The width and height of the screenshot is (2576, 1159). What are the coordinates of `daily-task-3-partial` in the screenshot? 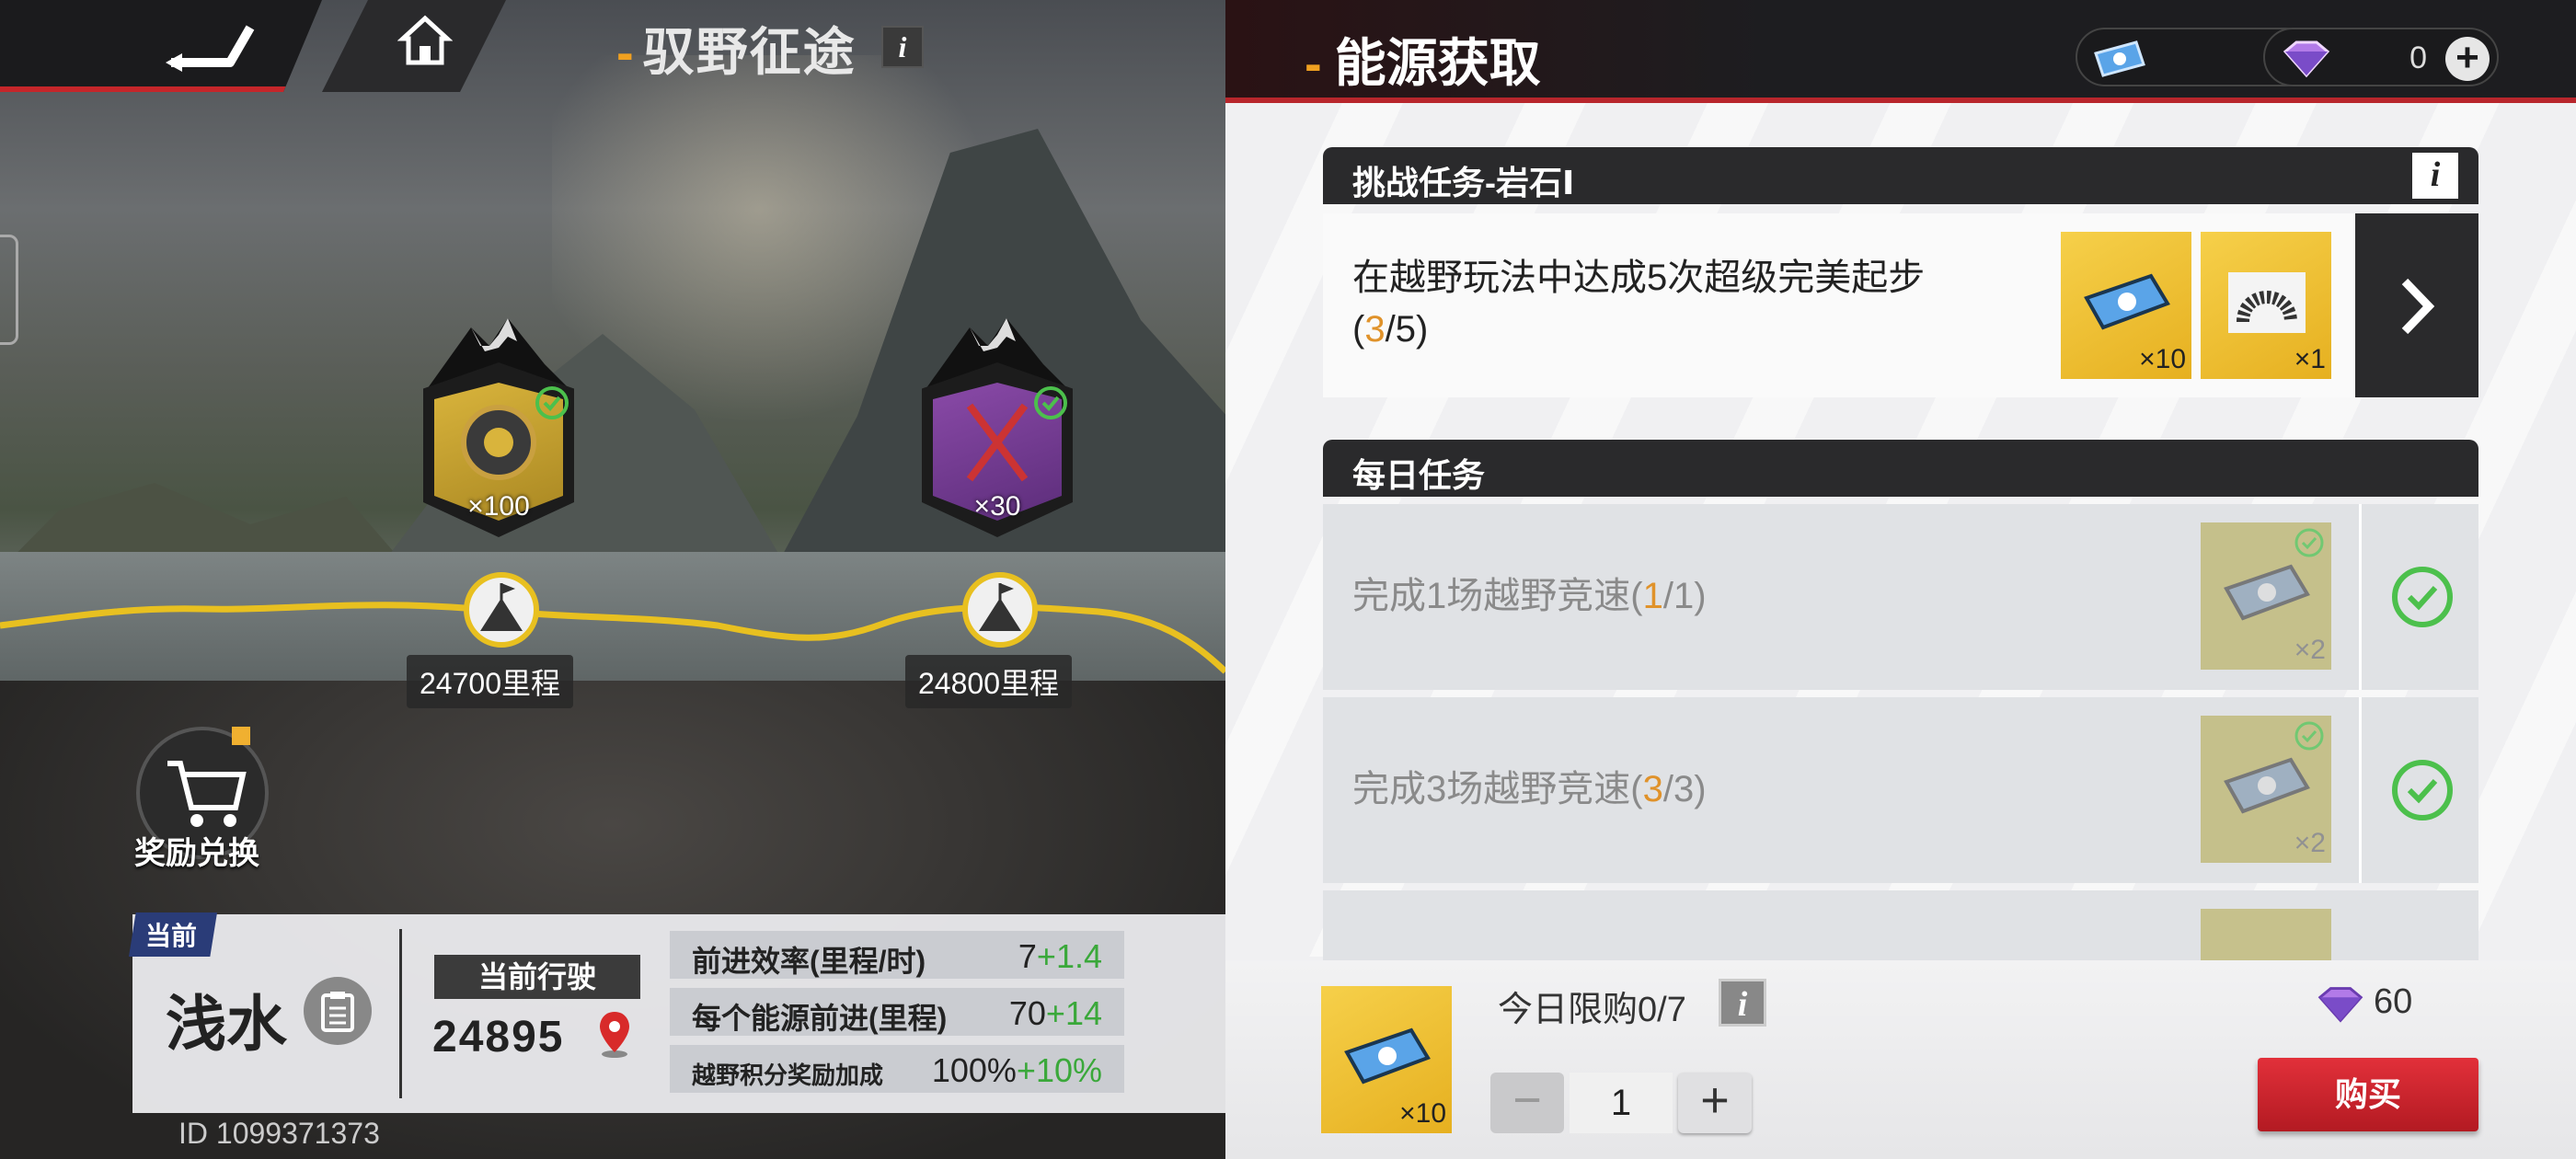 It's located at (1901, 927).